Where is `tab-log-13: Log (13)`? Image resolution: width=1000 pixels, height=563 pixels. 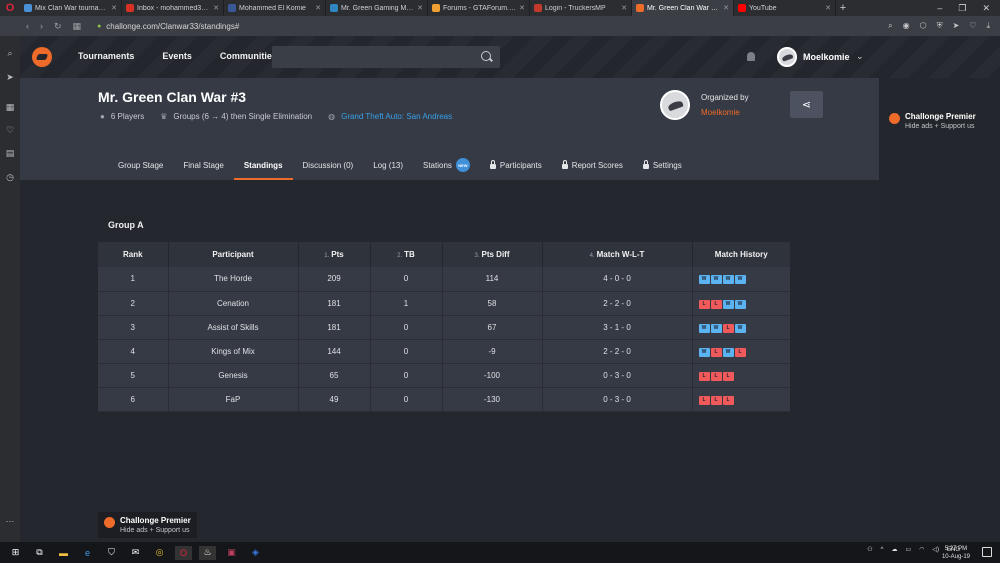 tab-log-13: Log (13) is located at coordinates (388, 165).